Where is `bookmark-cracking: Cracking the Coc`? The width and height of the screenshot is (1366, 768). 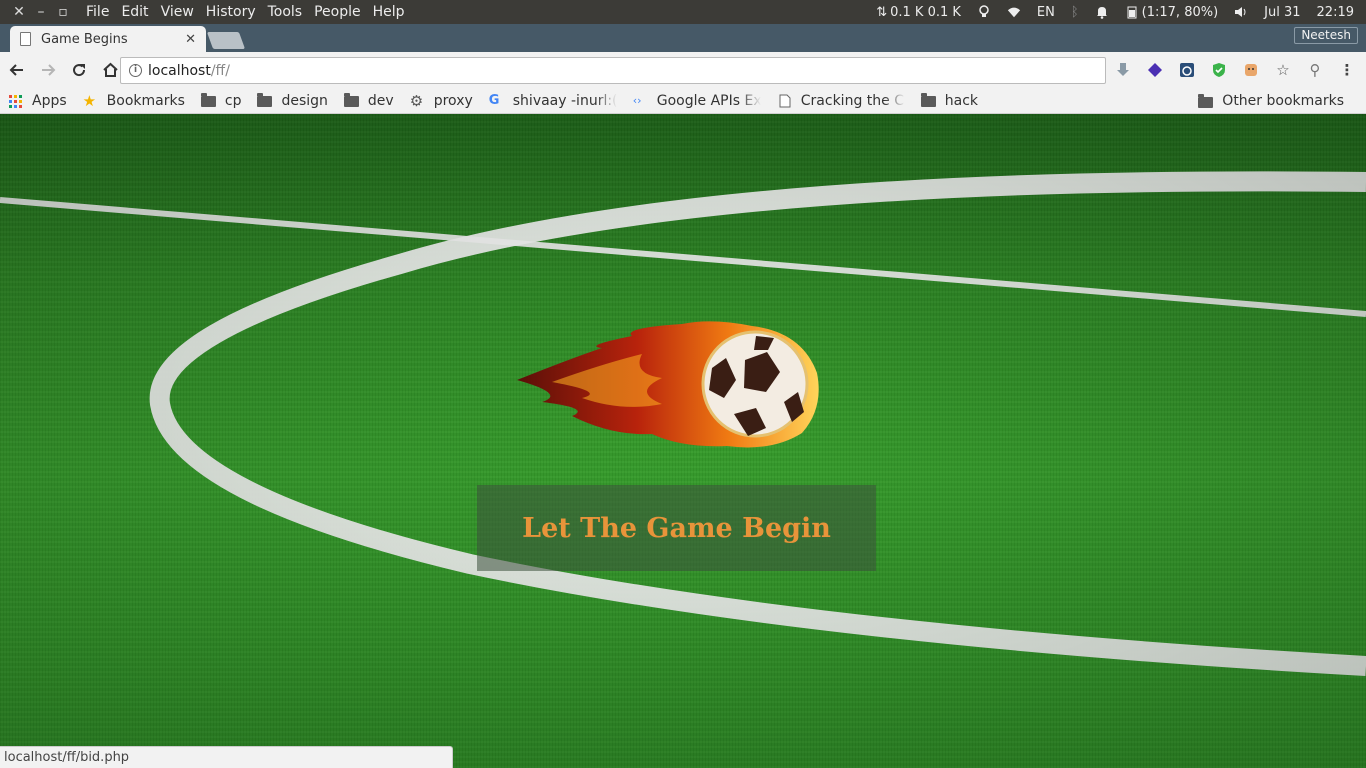
bookmark-cracking: Cracking the Coc is located at coordinates (841, 101).